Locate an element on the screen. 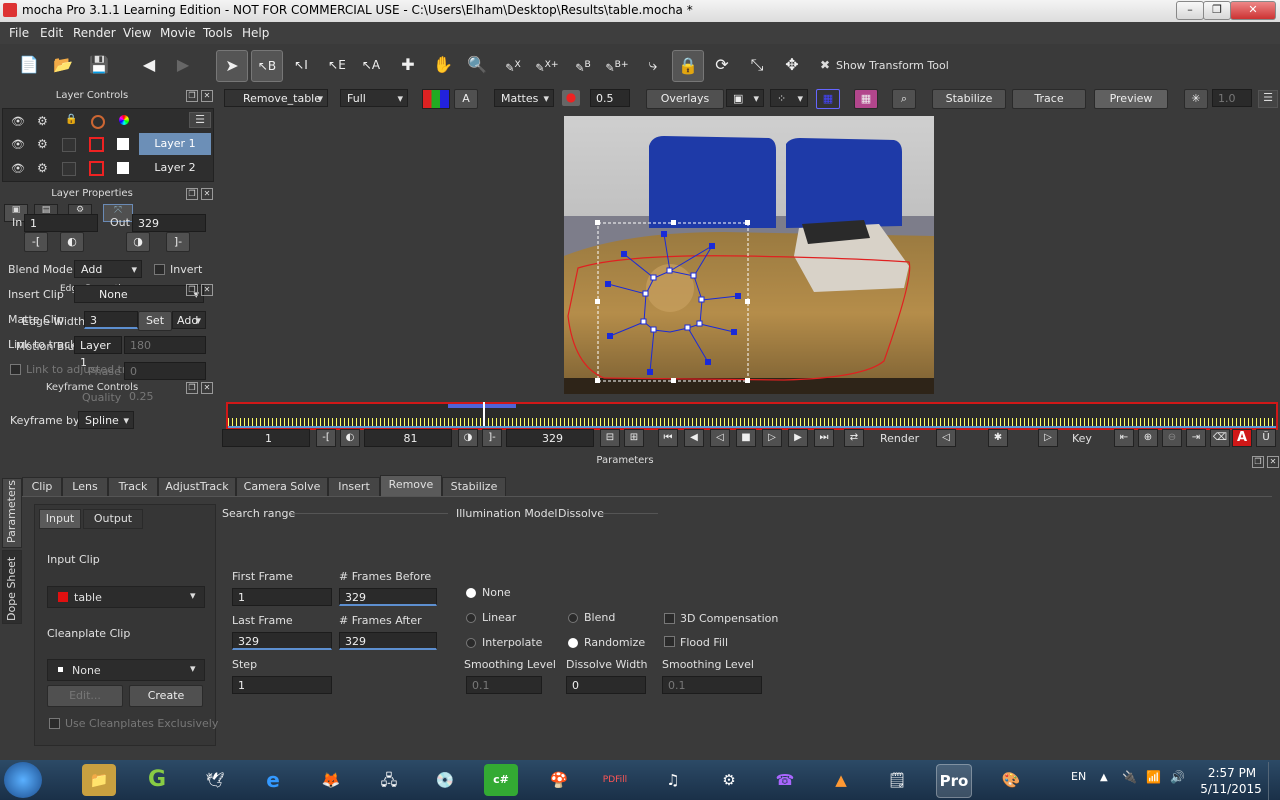 The width and height of the screenshot is (1280, 800). end-frame-field: 329 is located at coordinates (550, 438).